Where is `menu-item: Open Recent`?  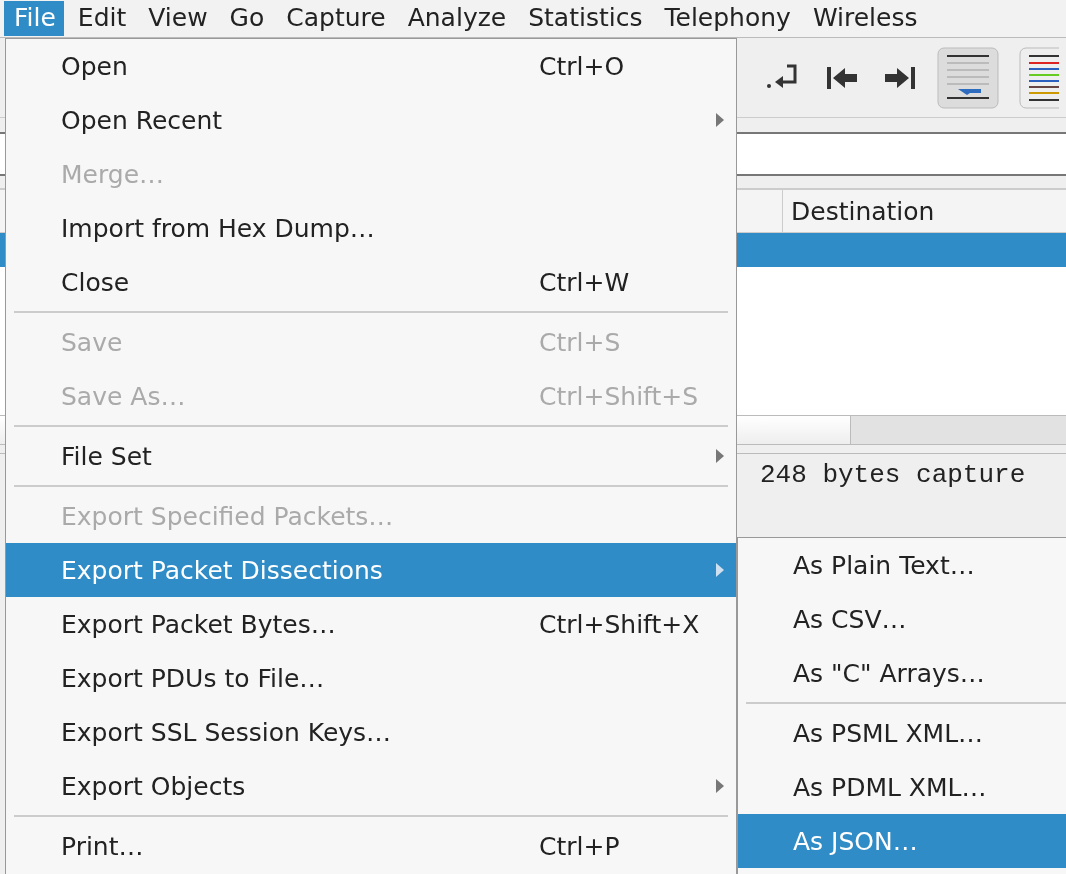 menu-item: Open Recent is located at coordinates (371, 120).